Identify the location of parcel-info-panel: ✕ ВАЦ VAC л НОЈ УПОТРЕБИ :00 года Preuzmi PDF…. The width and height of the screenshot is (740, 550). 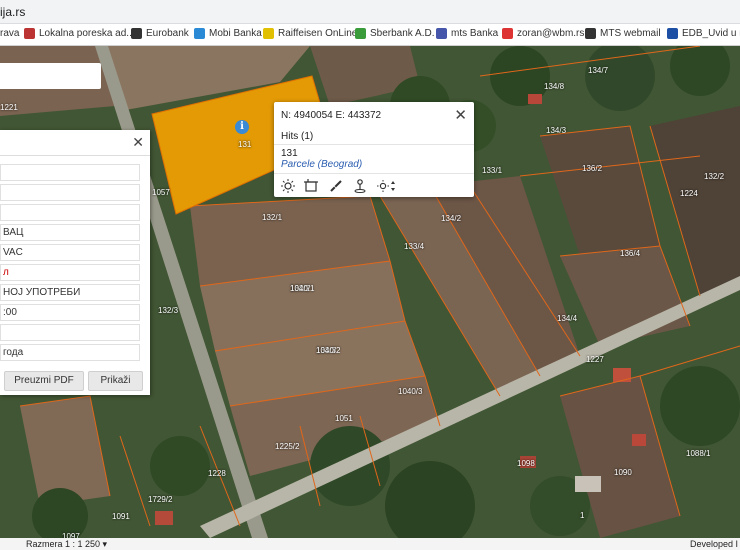
(75, 262).